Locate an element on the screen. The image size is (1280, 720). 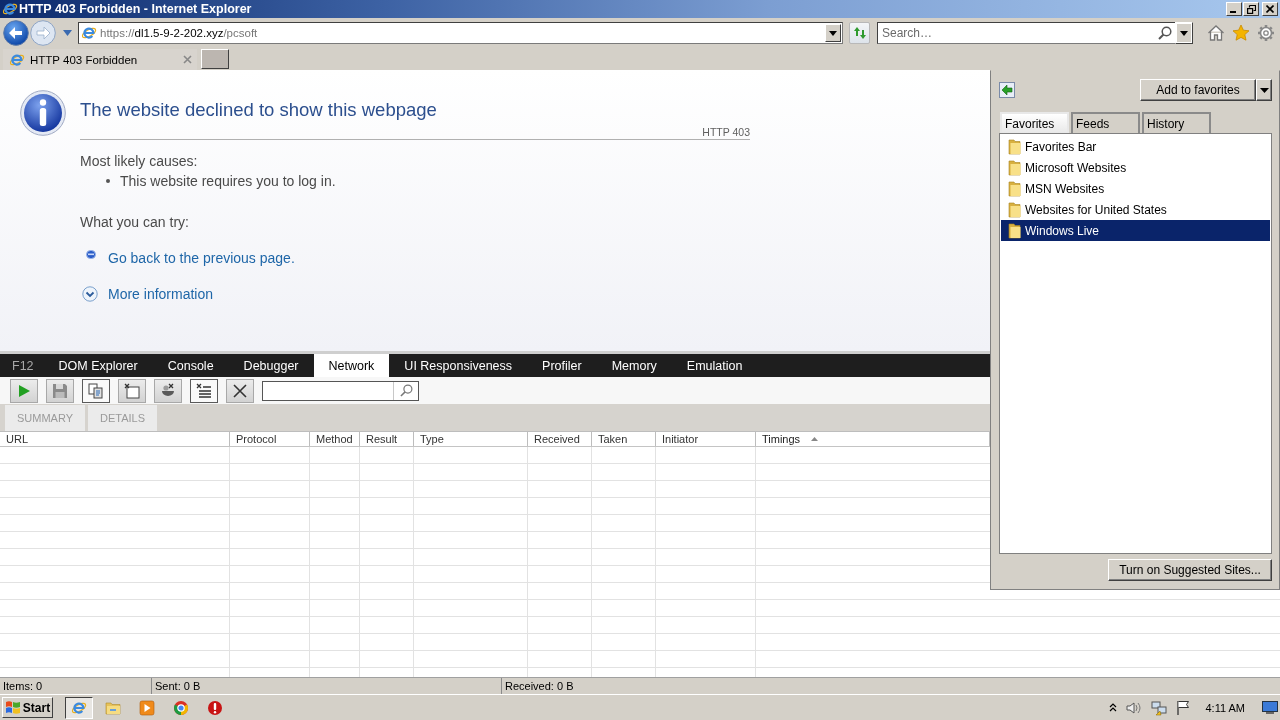
settings-button is located at coordinates (1266, 33).